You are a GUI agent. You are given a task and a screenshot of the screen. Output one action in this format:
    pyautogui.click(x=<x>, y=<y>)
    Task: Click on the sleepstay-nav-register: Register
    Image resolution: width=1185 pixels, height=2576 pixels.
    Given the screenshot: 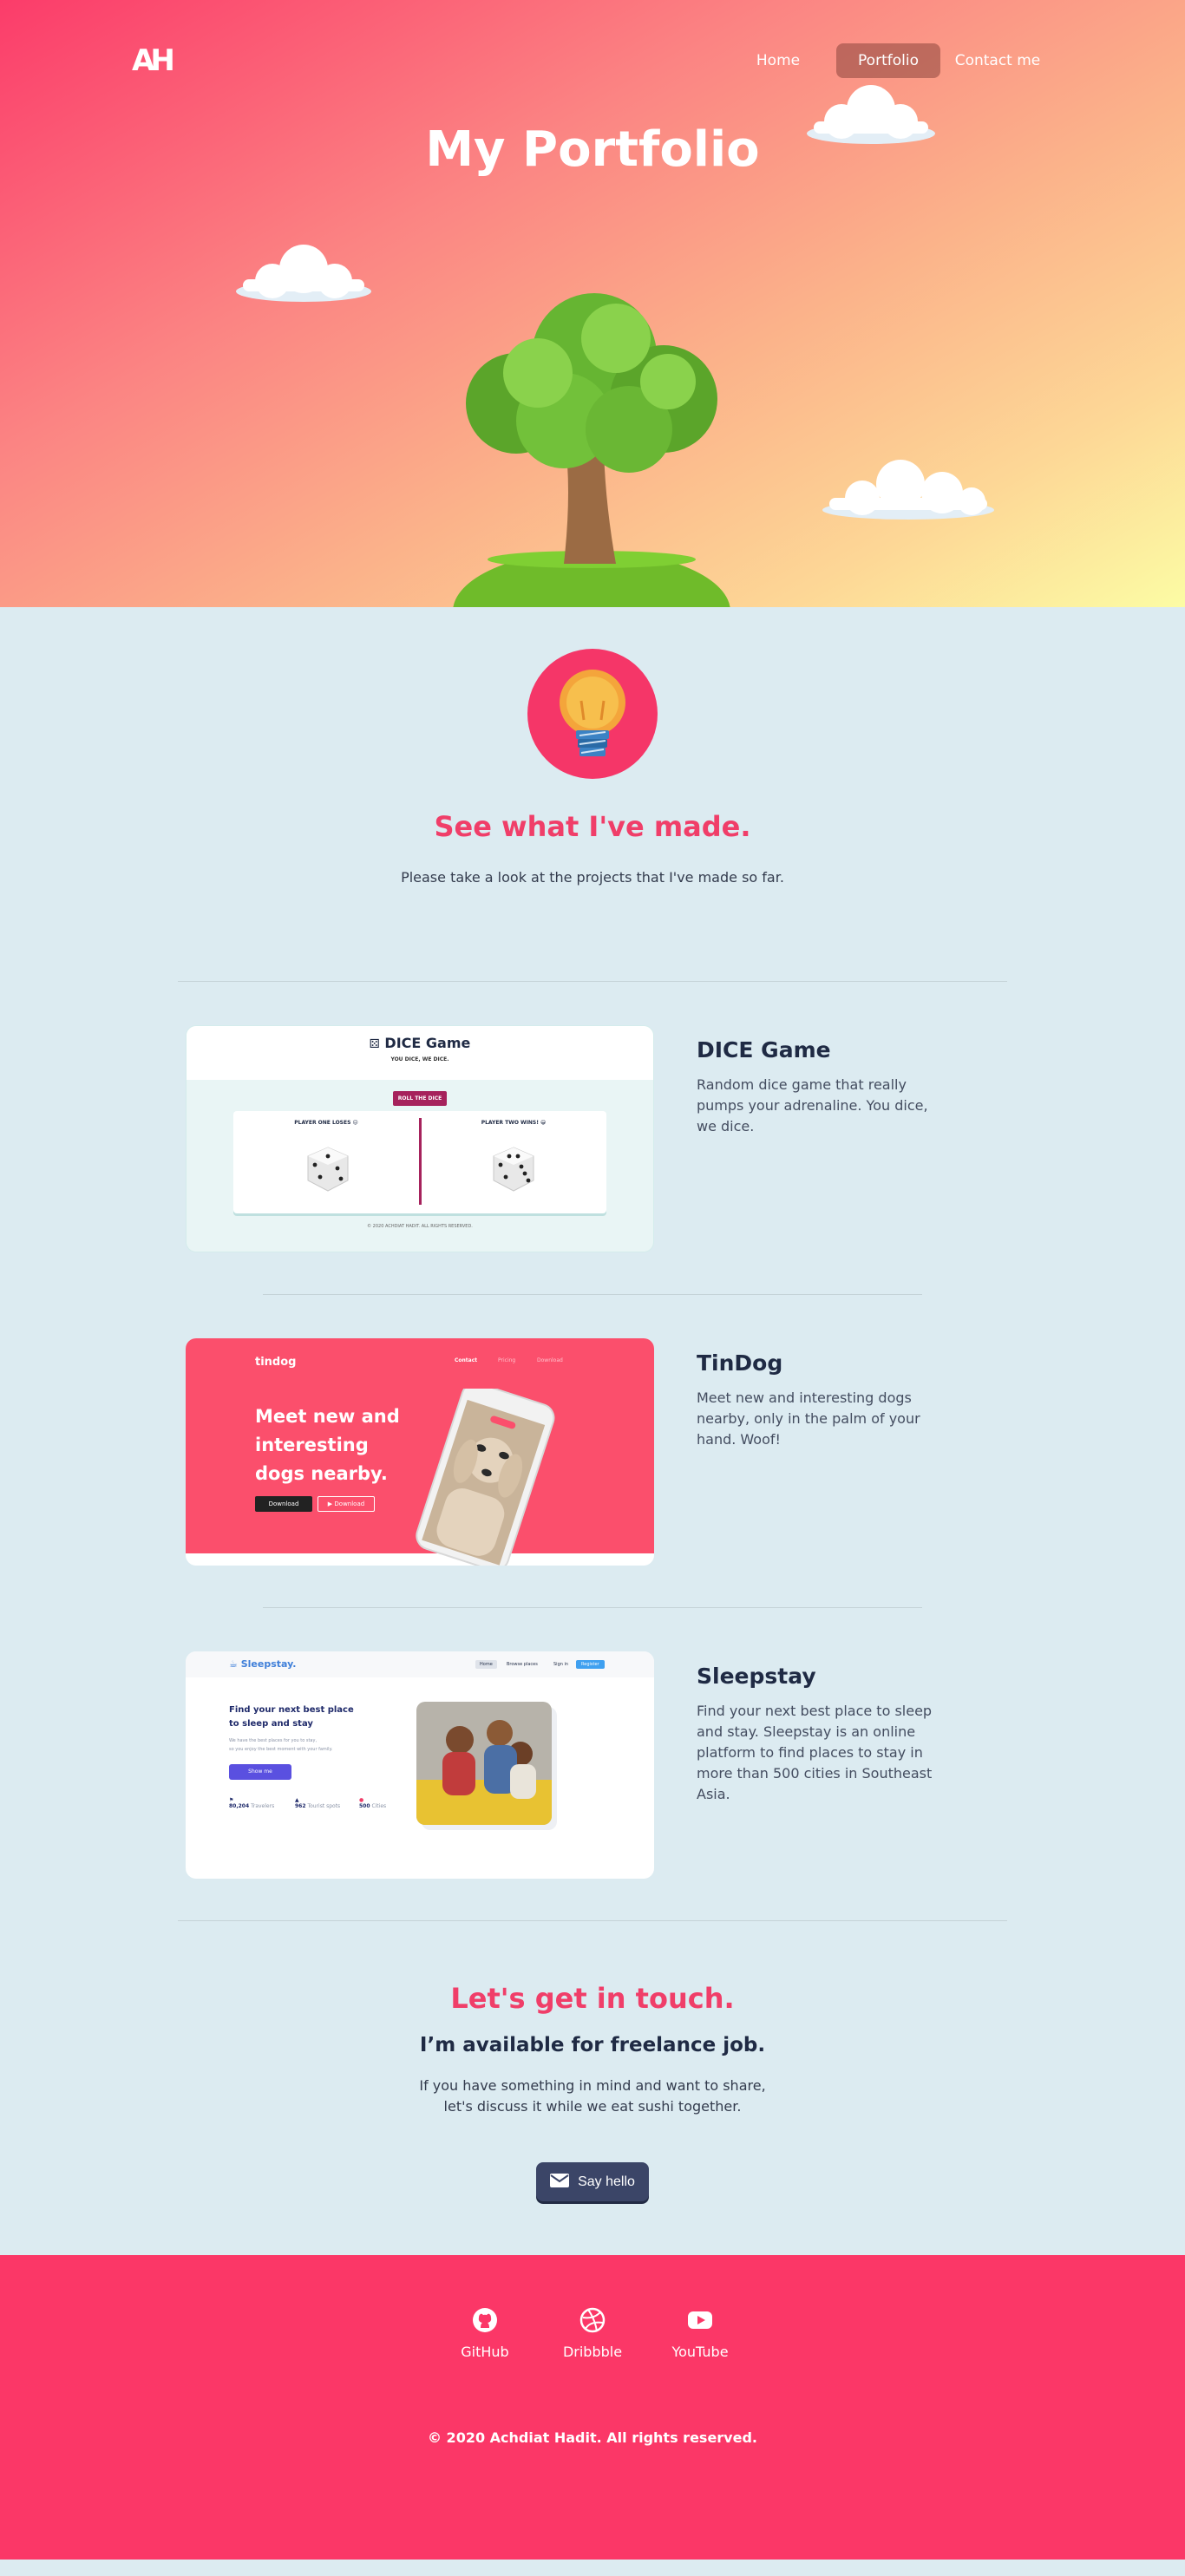 What is the action you would take?
    pyautogui.click(x=590, y=1664)
    